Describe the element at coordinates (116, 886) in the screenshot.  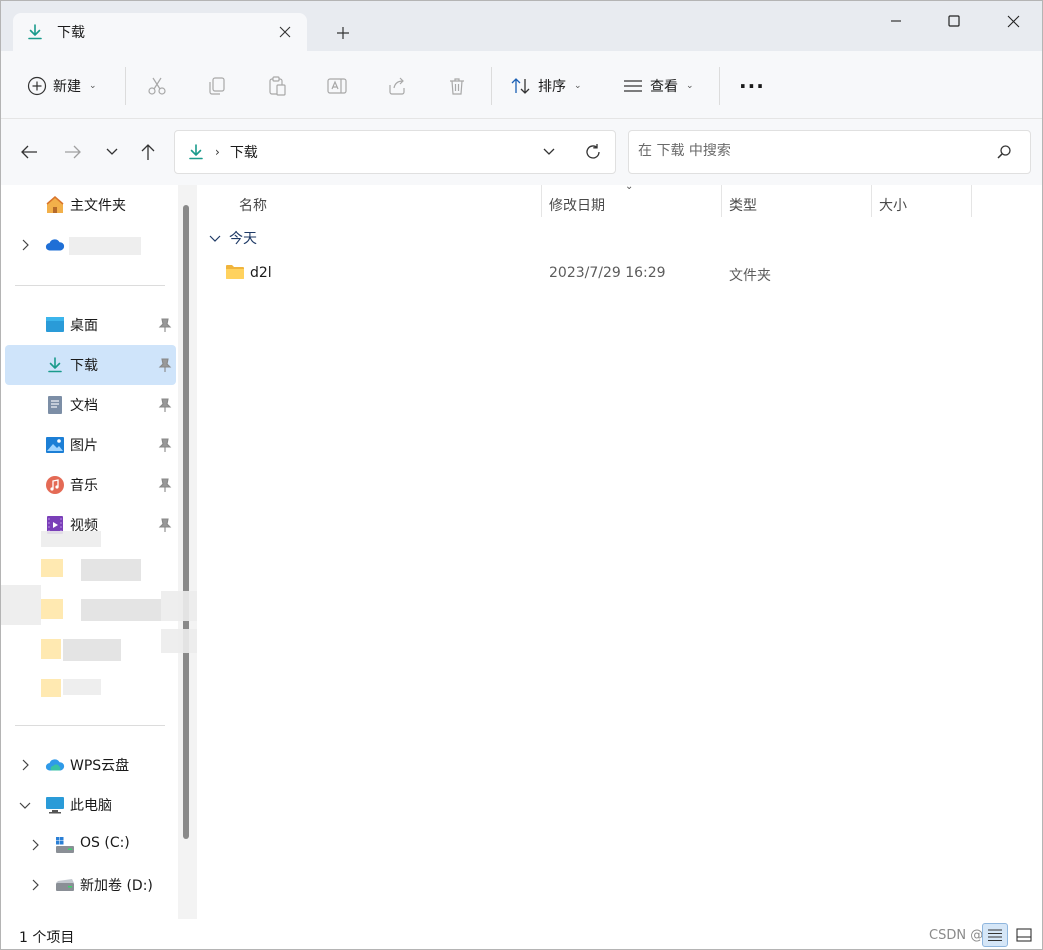
I see `sidebar-item-label: 新加卷 (D:)` at that location.